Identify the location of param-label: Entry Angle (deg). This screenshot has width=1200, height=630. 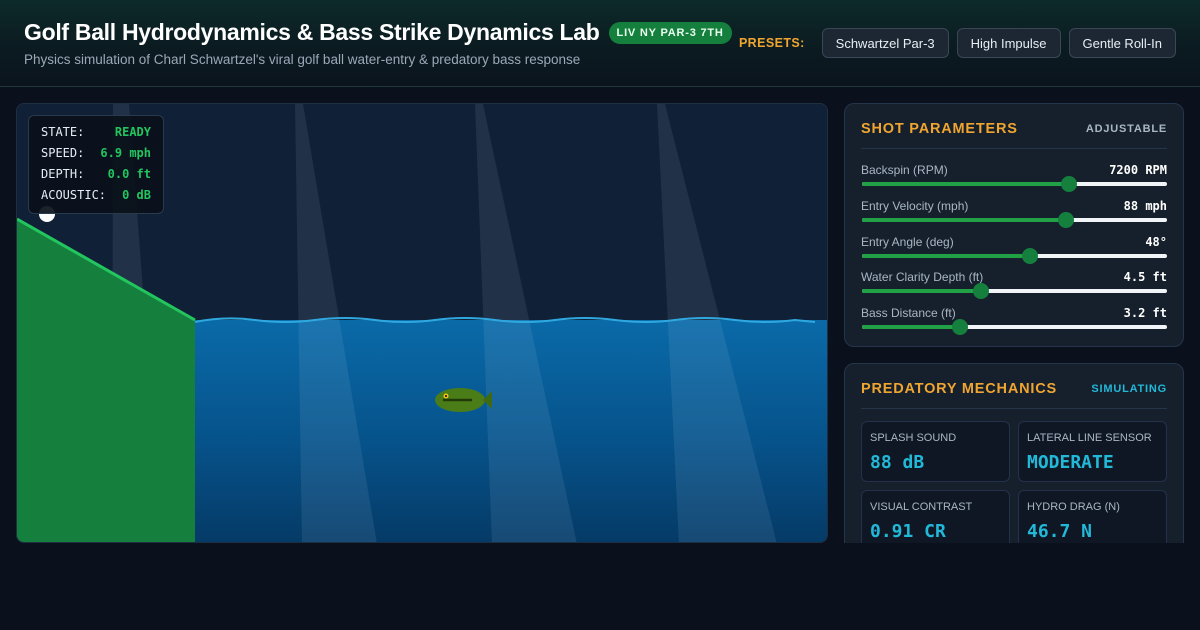
(907, 242).